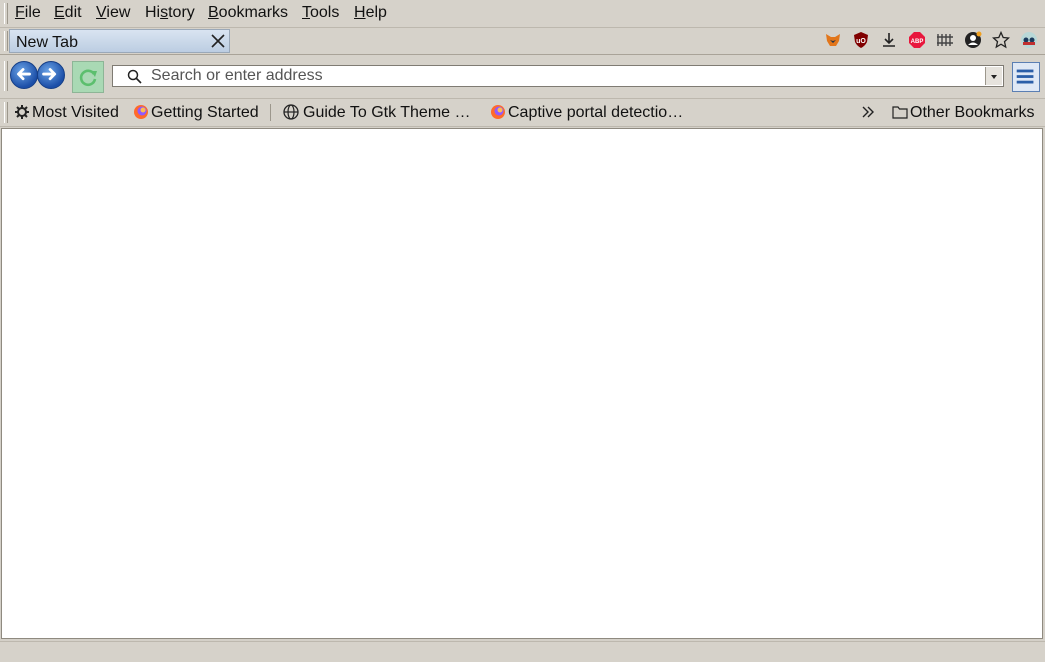 The width and height of the screenshot is (1045, 662). I want to click on ublock-origin-icon: uO, so click(861, 40).